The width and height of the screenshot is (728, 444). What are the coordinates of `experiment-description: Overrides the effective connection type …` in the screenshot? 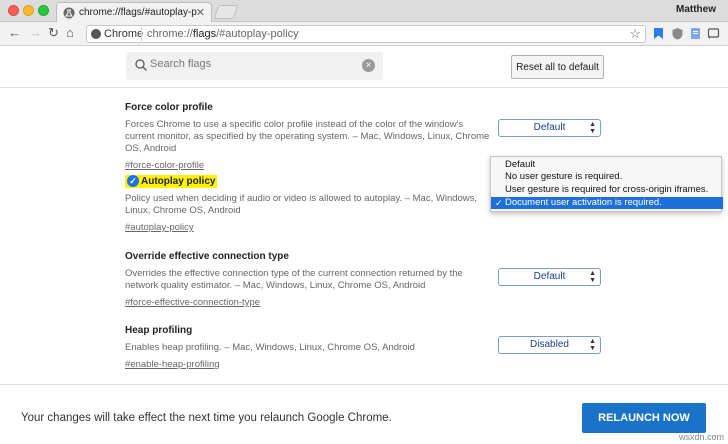 It's located at (294, 279).